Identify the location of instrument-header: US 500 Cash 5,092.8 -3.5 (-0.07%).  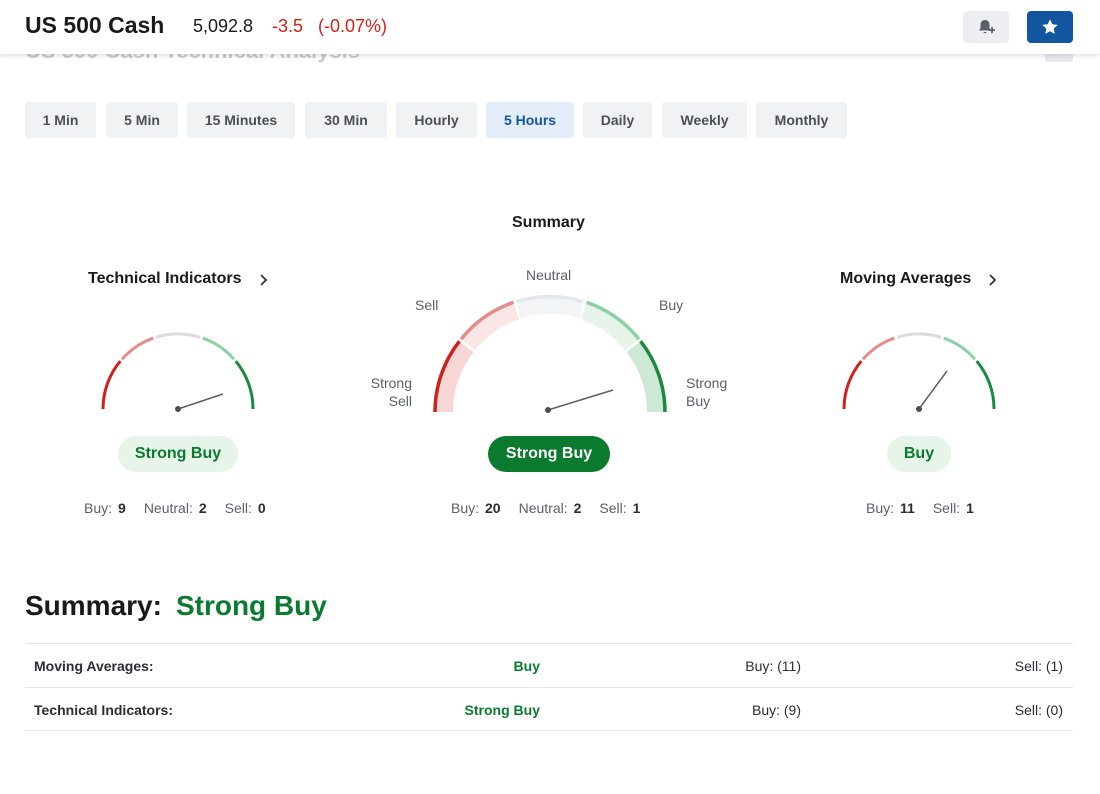
(550, 27).